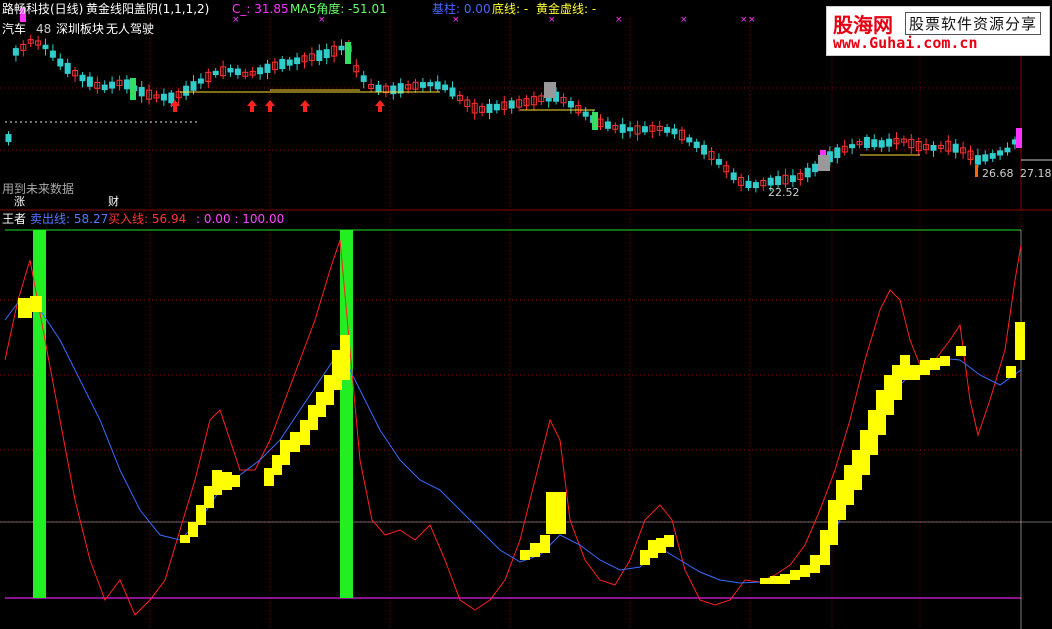 This screenshot has width=1052, height=629. I want to click on base-value: 基柱: 0.00, so click(461, 9).